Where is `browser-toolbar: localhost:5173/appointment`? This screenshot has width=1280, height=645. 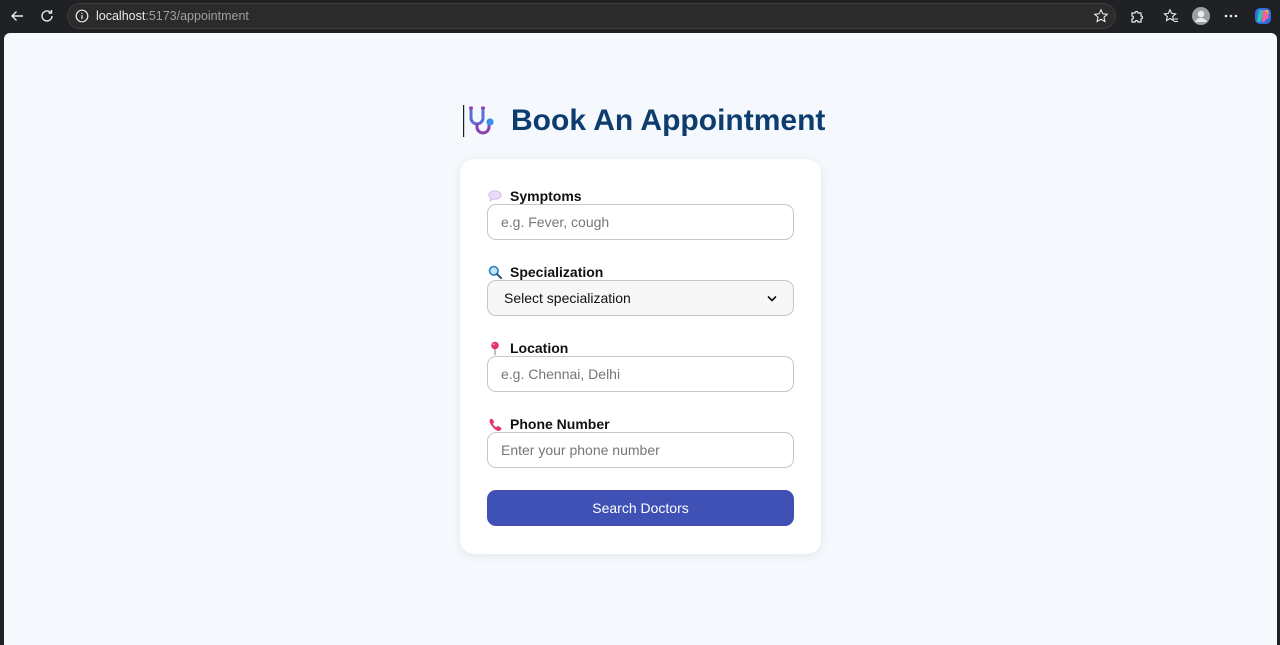
browser-toolbar: localhost:5173/appointment is located at coordinates (640, 16).